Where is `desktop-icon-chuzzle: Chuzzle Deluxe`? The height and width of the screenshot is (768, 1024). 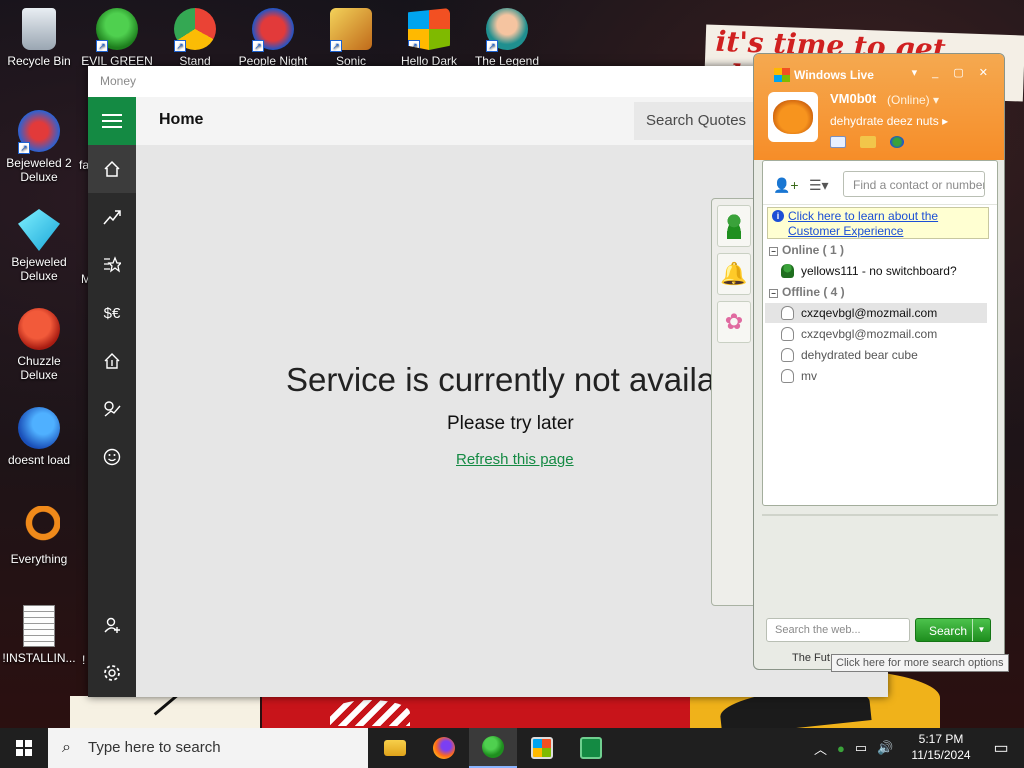
desktop-icon-chuzzle: Chuzzle Deluxe is located at coordinates (39, 345).